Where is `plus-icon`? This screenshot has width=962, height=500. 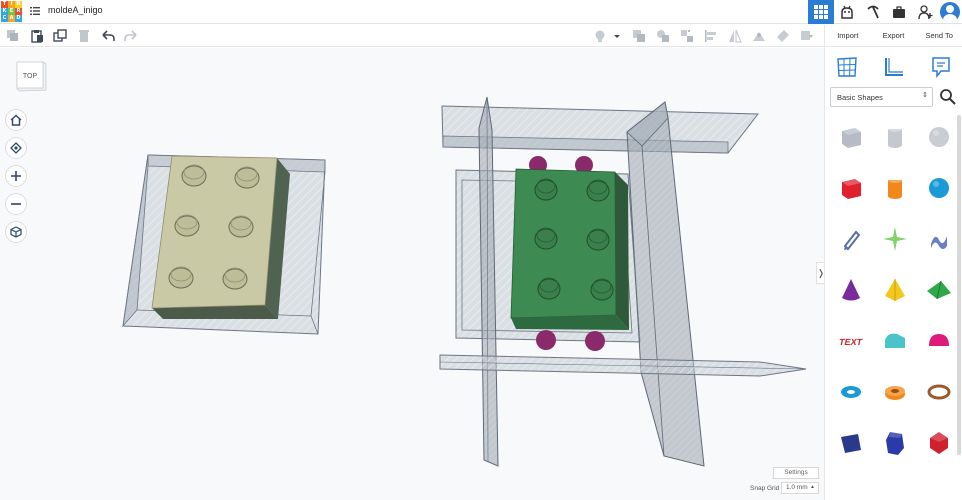
plus-icon is located at coordinates (16, 176).